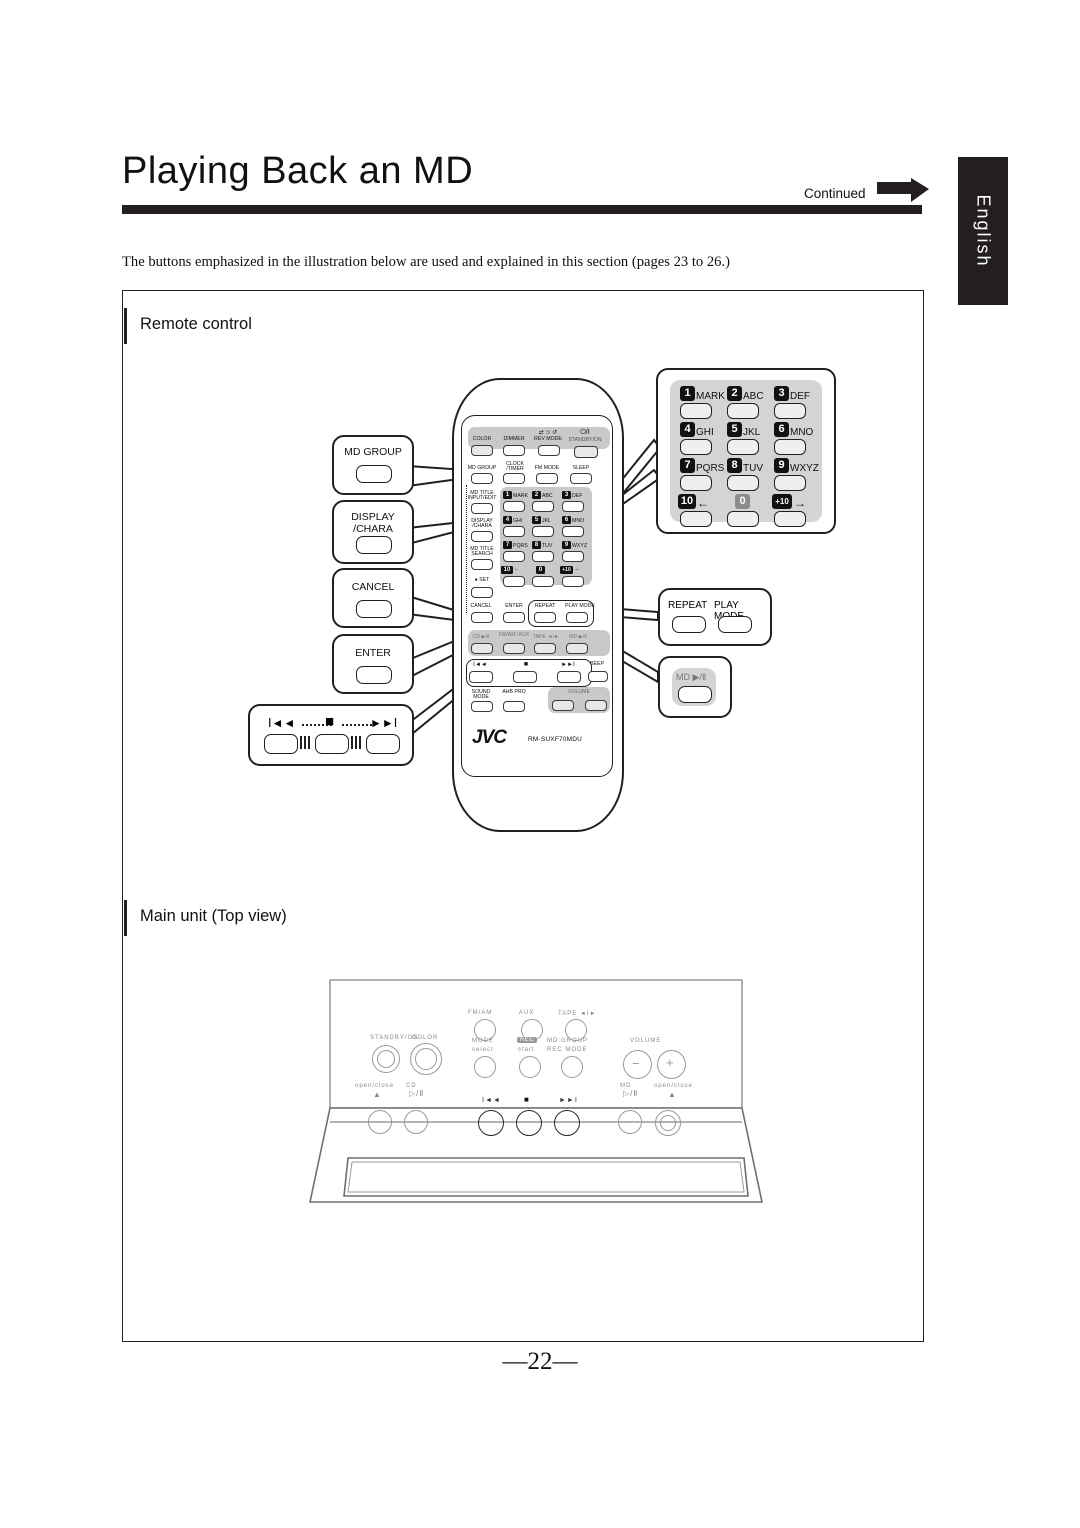  What do you see at coordinates (482, 648) in the screenshot?
I see `remote-button-cd-play` at bounding box center [482, 648].